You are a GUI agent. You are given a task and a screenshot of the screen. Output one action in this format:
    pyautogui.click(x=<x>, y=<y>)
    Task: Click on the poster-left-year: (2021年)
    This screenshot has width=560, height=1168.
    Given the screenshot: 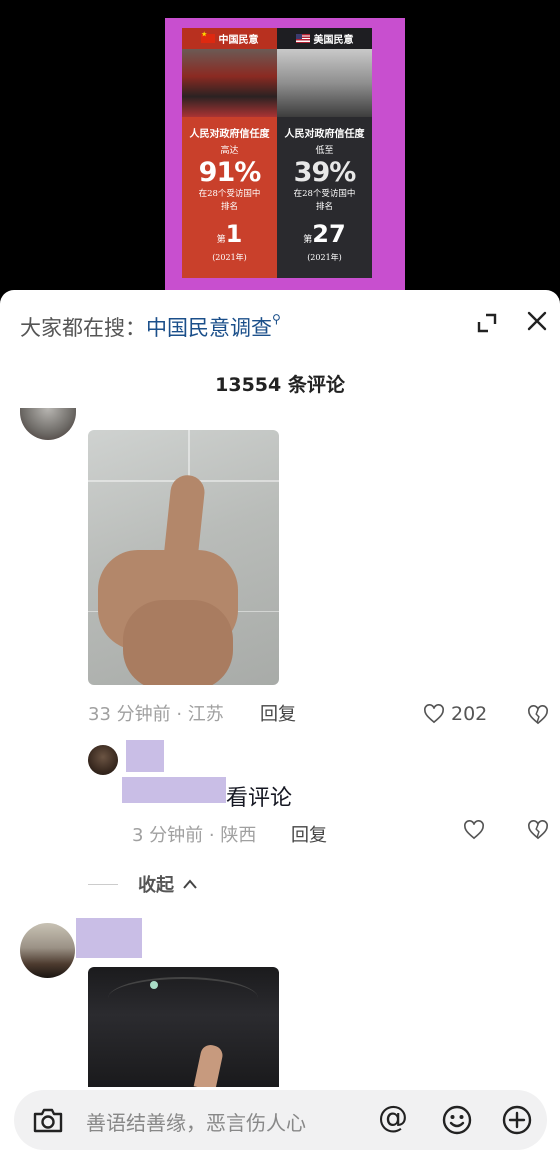 What is the action you would take?
    pyautogui.click(x=229, y=257)
    